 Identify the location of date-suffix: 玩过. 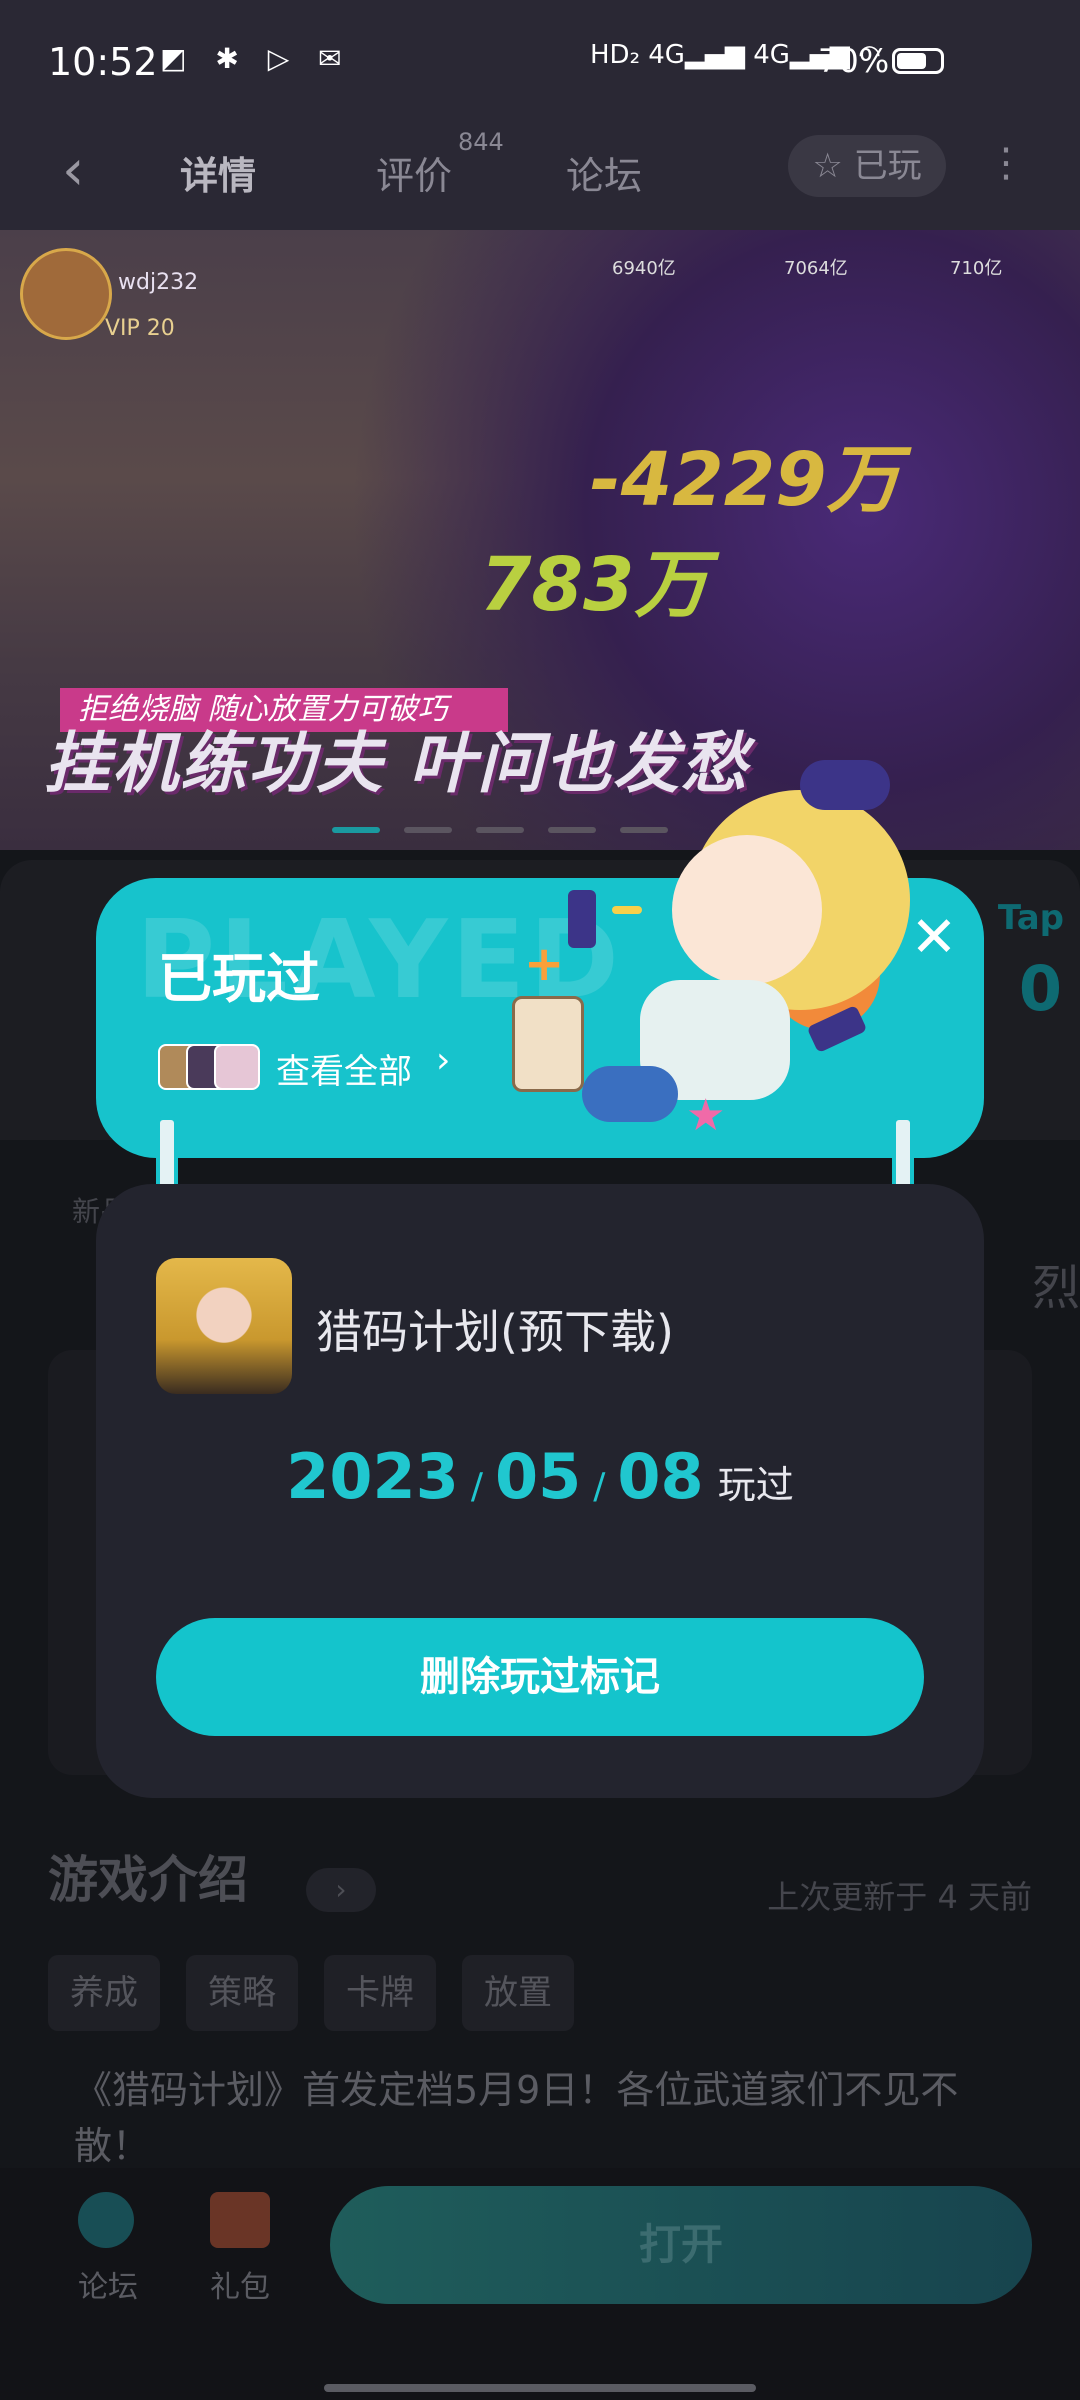
(755, 1485).